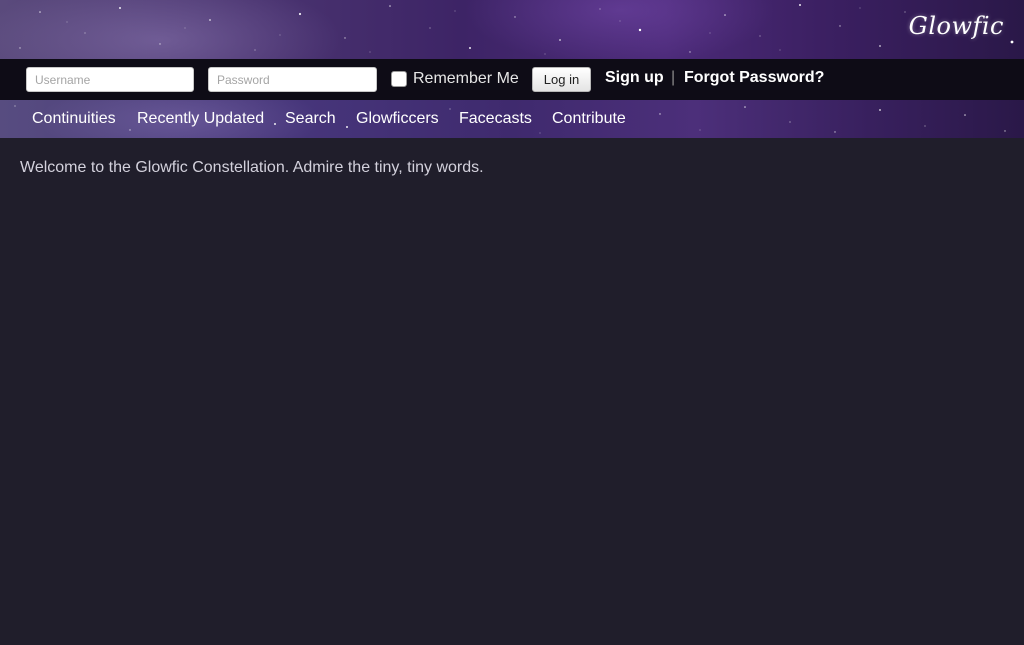 The width and height of the screenshot is (1024, 645). Describe the element at coordinates (399, 79) in the screenshot. I see `remember-me-checkbox` at that location.